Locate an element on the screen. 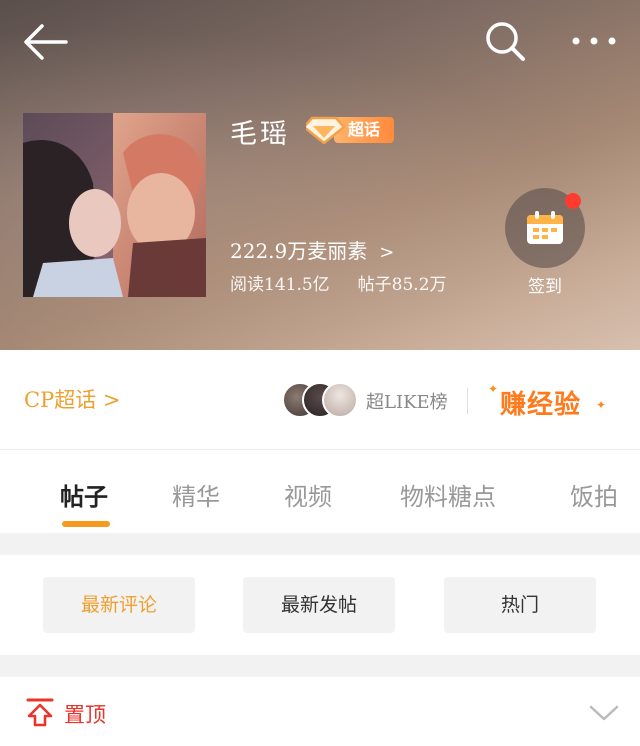  more-dots-icon is located at coordinates (594, 41).